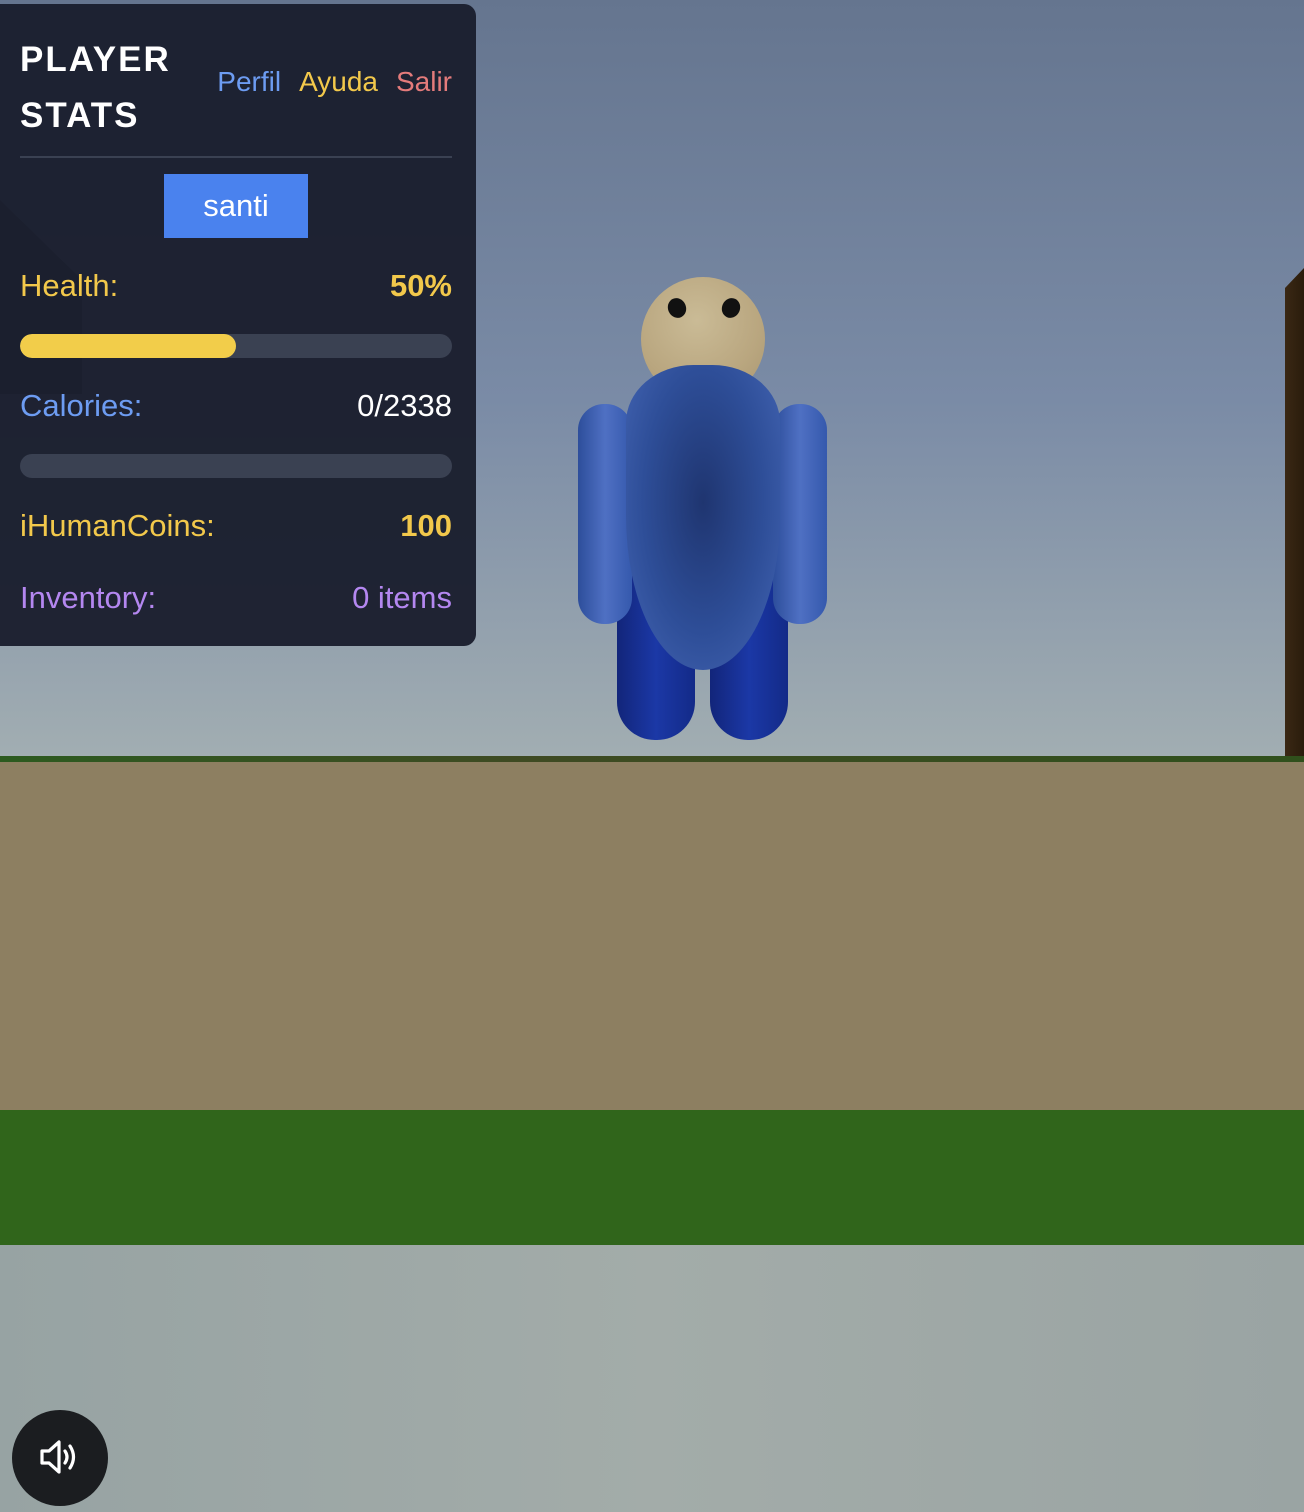 This screenshot has width=1304, height=1512. I want to click on character-left-arm, so click(605, 514).